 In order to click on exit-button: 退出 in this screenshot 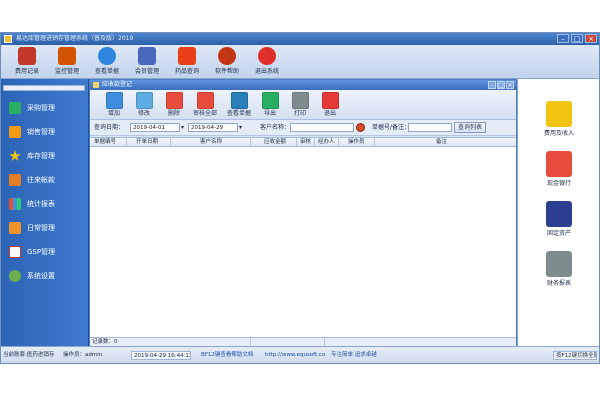, I will do `click(330, 105)`.